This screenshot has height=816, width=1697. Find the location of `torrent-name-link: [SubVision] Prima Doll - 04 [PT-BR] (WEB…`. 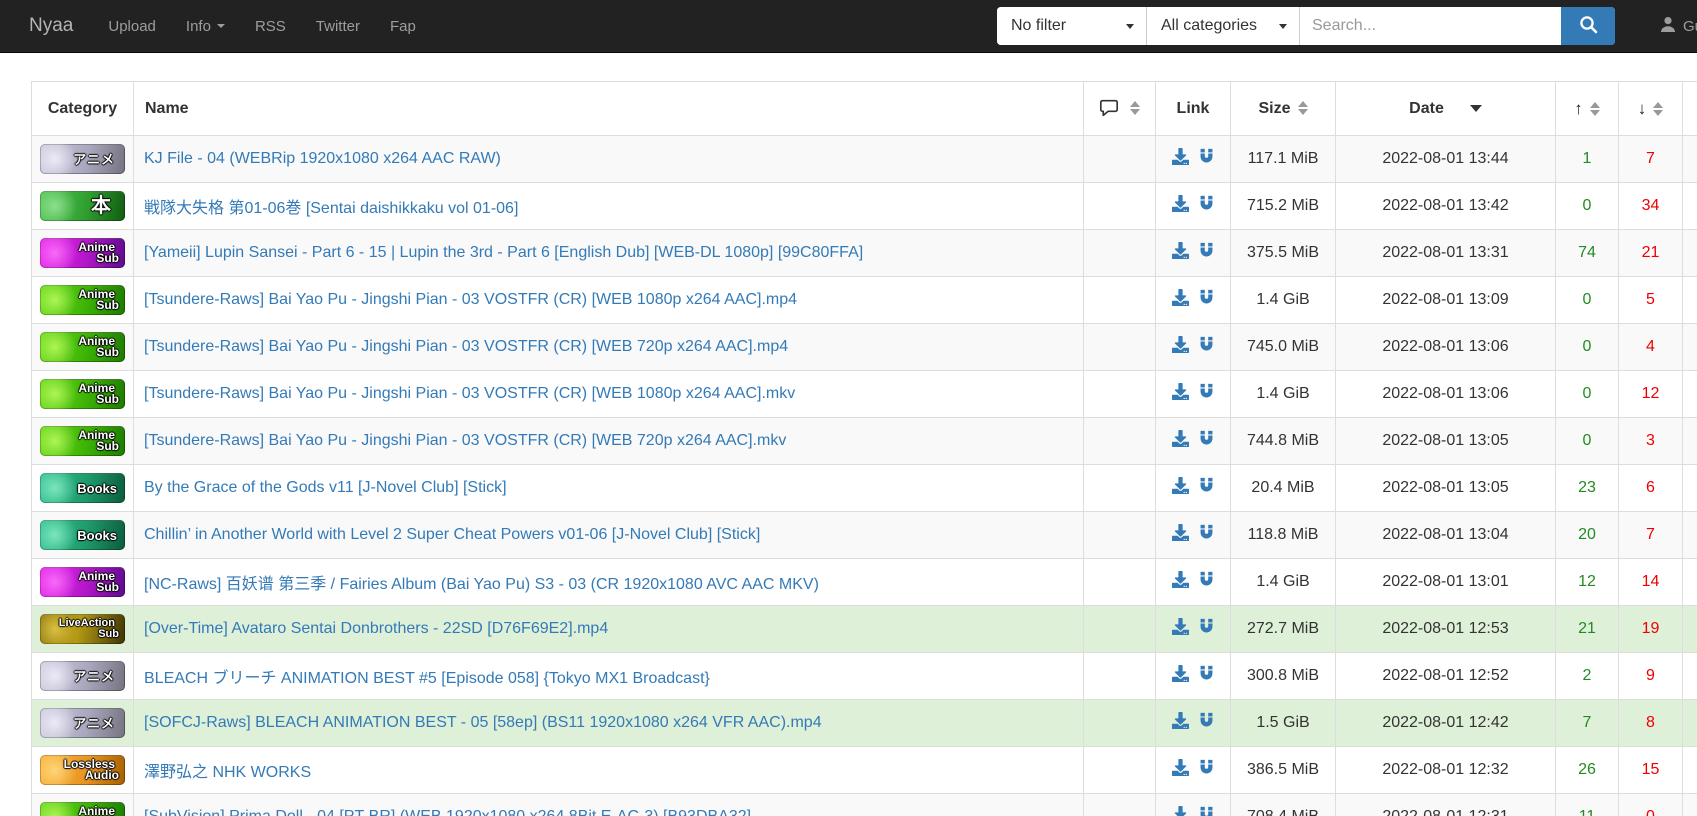

torrent-name-link: [SubVision] Prima Doll - 04 [PT-BR] (WEB… is located at coordinates (447, 812).